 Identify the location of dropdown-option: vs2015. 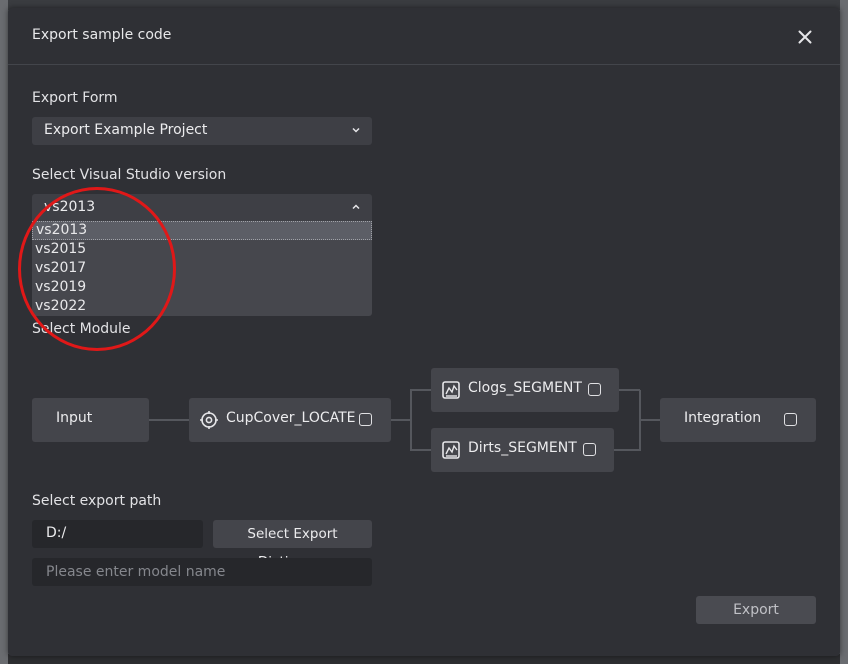
(202, 249).